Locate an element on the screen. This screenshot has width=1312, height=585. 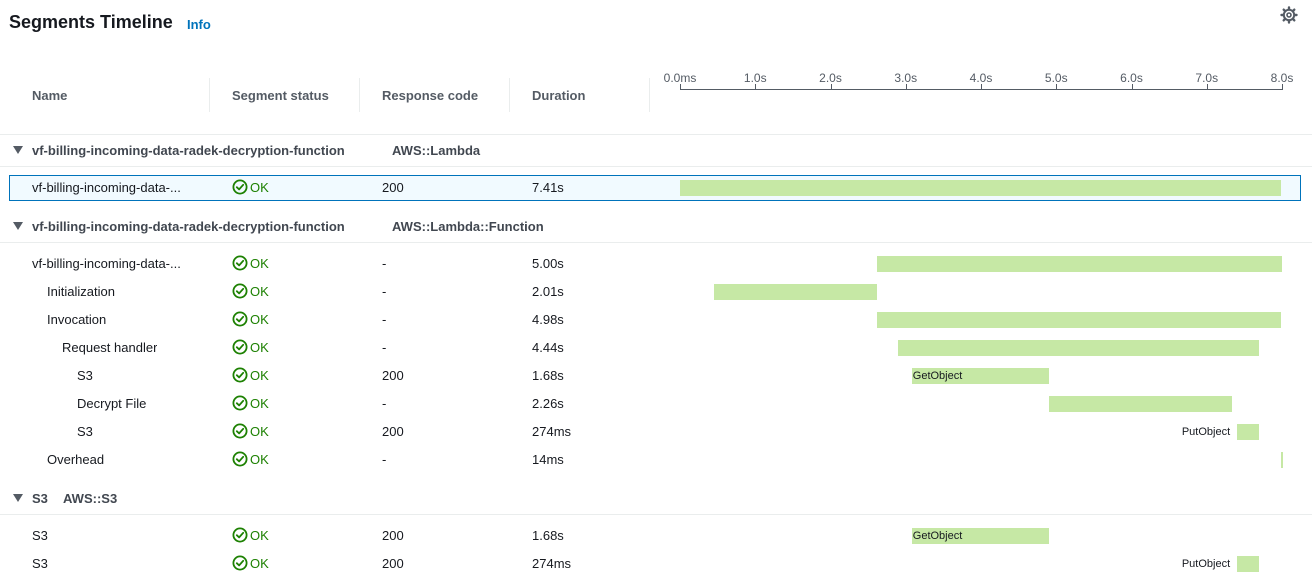
gear-icon is located at coordinates (1289, 15).